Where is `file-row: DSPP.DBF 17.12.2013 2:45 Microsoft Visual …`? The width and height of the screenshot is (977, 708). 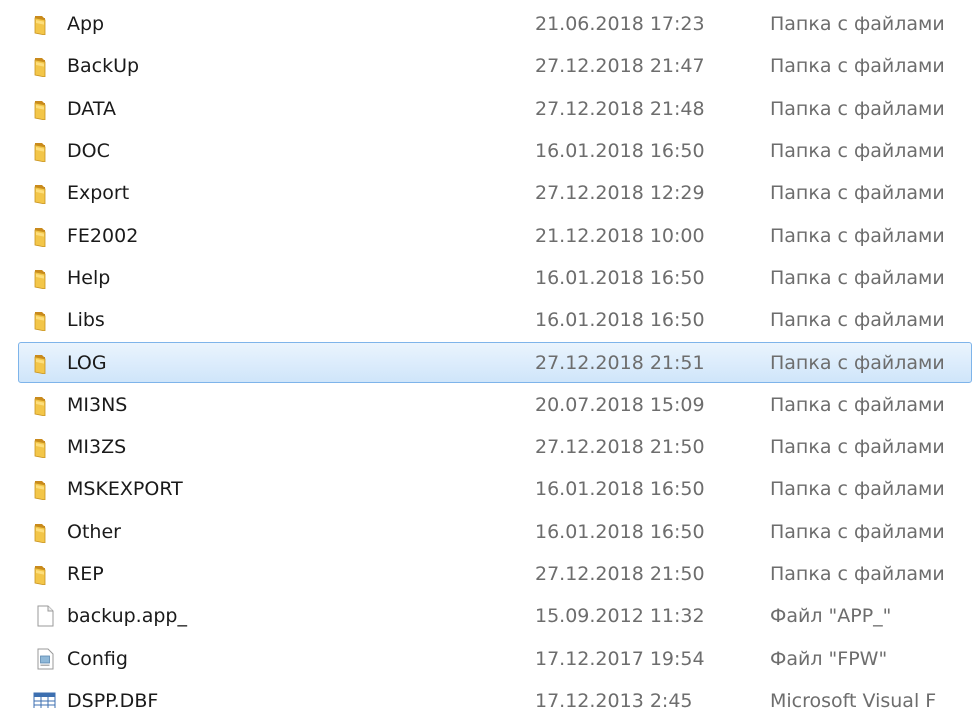
file-row: DSPP.DBF 17.12.2013 2:45 Microsoft Visual … is located at coordinates (488, 694).